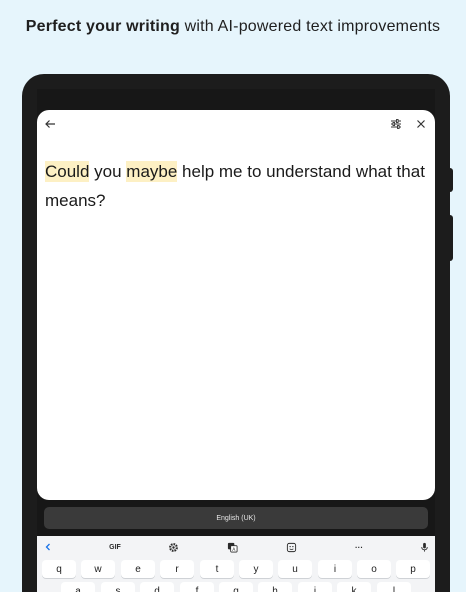  Describe the element at coordinates (152, 171) in the screenshot. I see `highlight-maybe: maybe` at that location.